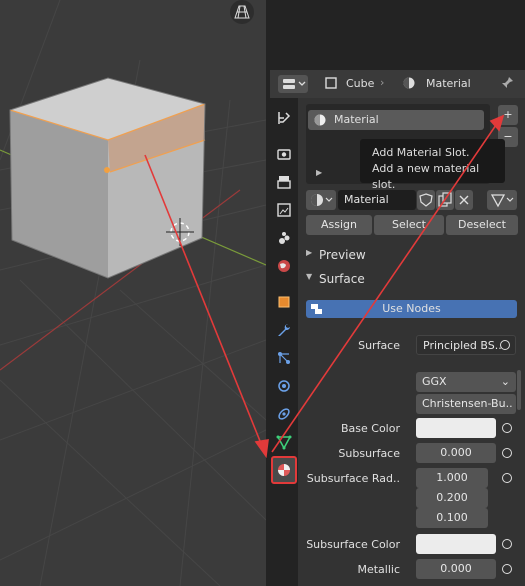  I want to click on subsurface-color-label: Subsurface Color, so click(353, 544).